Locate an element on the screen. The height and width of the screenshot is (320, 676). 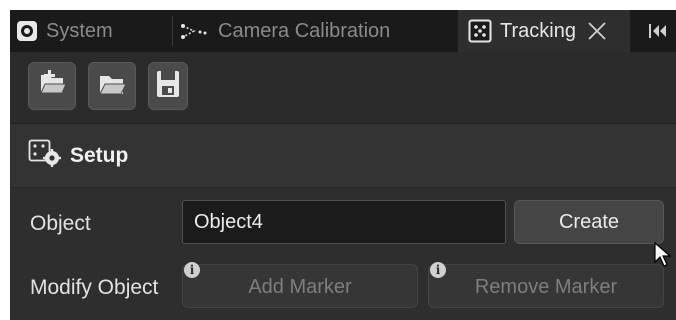
tracking-icon is located at coordinates (480, 31).